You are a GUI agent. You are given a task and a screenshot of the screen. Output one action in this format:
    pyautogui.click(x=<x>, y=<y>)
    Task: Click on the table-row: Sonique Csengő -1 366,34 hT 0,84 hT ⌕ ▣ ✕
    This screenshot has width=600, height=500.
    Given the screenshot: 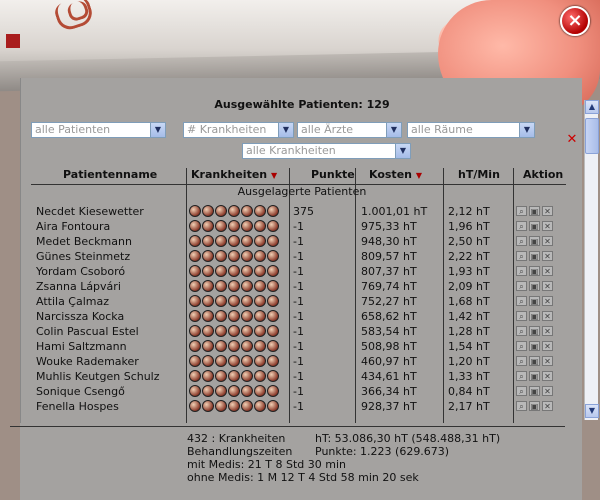 What is the action you would take?
    pyautogui.click(x=293, y=392)
    